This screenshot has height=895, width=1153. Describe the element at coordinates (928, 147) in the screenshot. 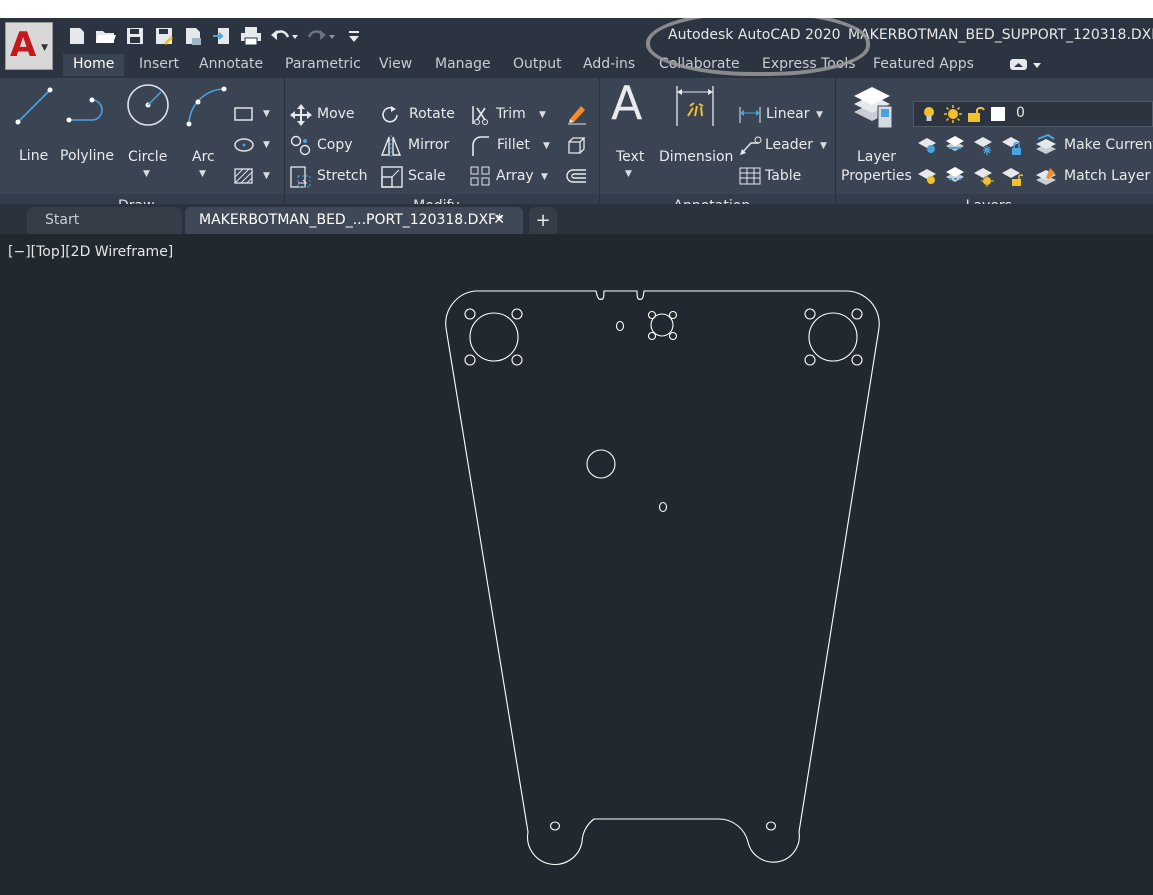

I see `layer-off-icon` at that location.